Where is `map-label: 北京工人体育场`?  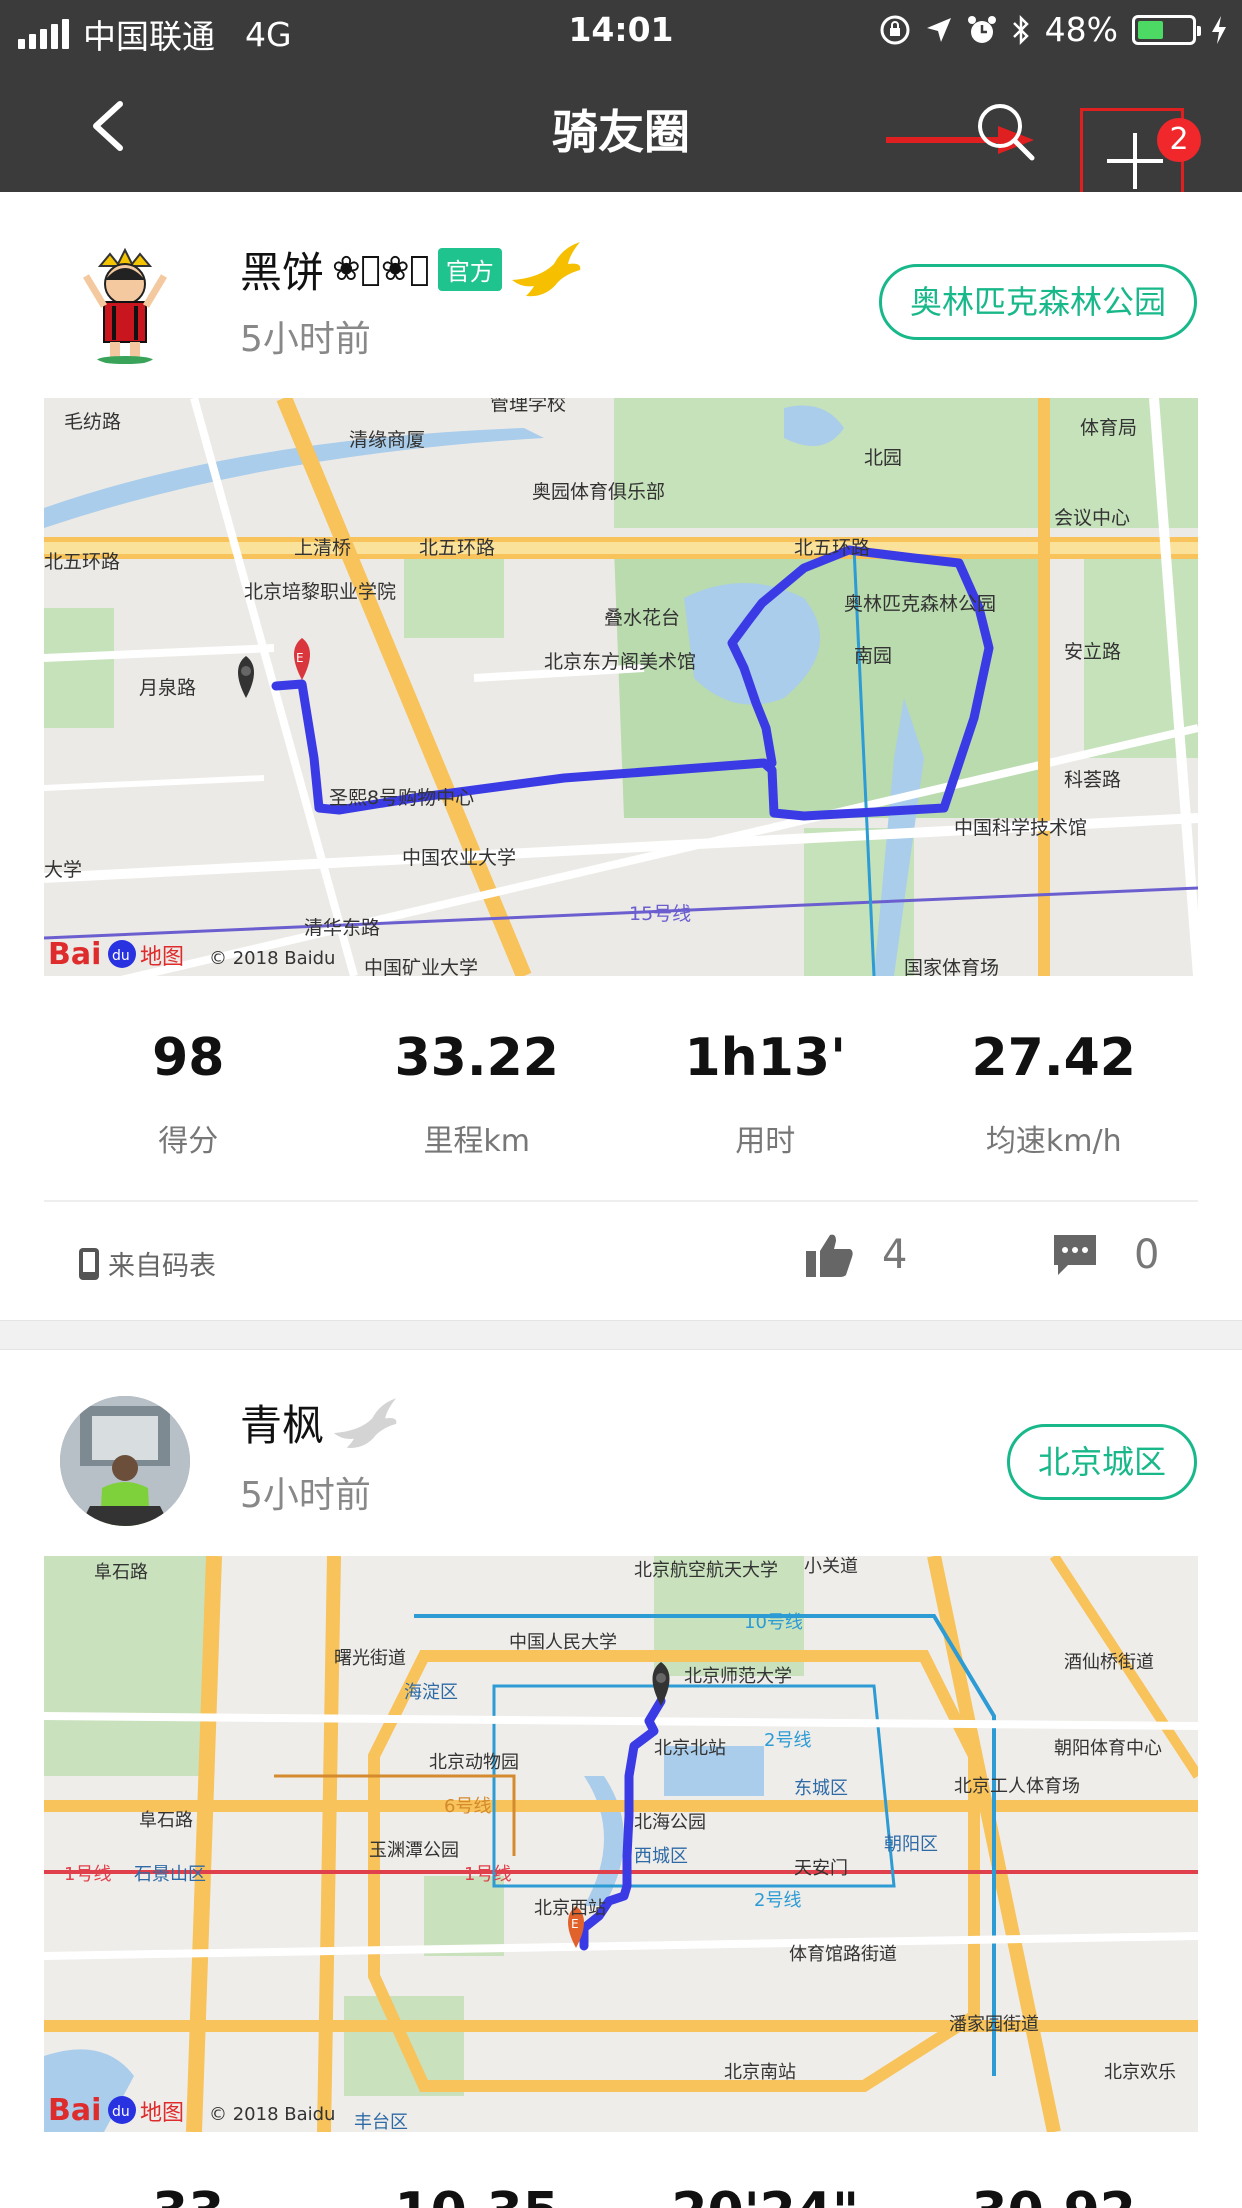 map-label: 北京工人体育场 is located at coordinates (1017, 1786).